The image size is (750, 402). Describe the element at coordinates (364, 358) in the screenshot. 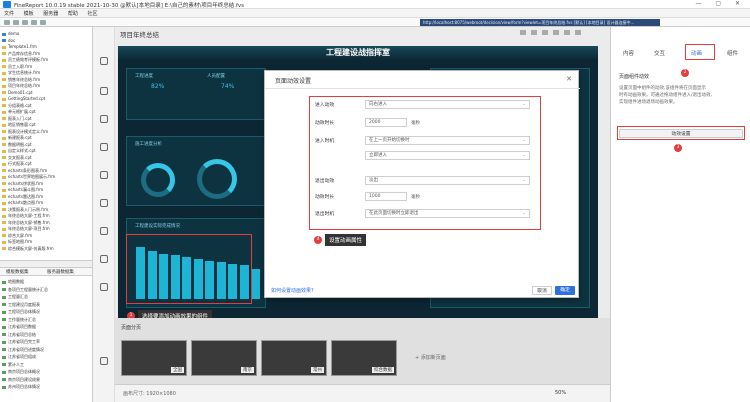

I see `page-thumb: 综合数据` at that location.